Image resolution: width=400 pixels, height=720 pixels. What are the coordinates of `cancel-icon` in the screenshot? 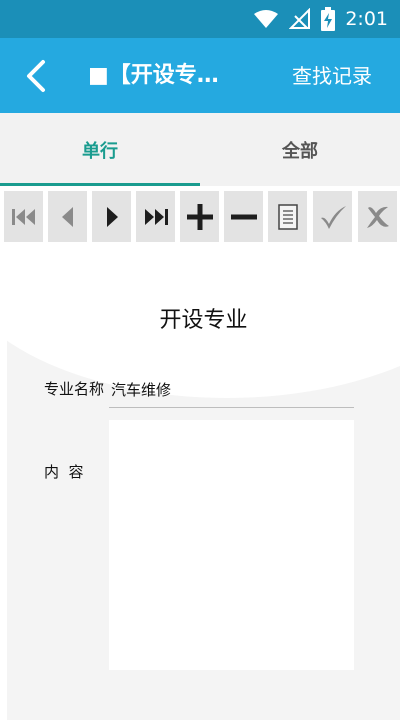 It's located at (377, 217).